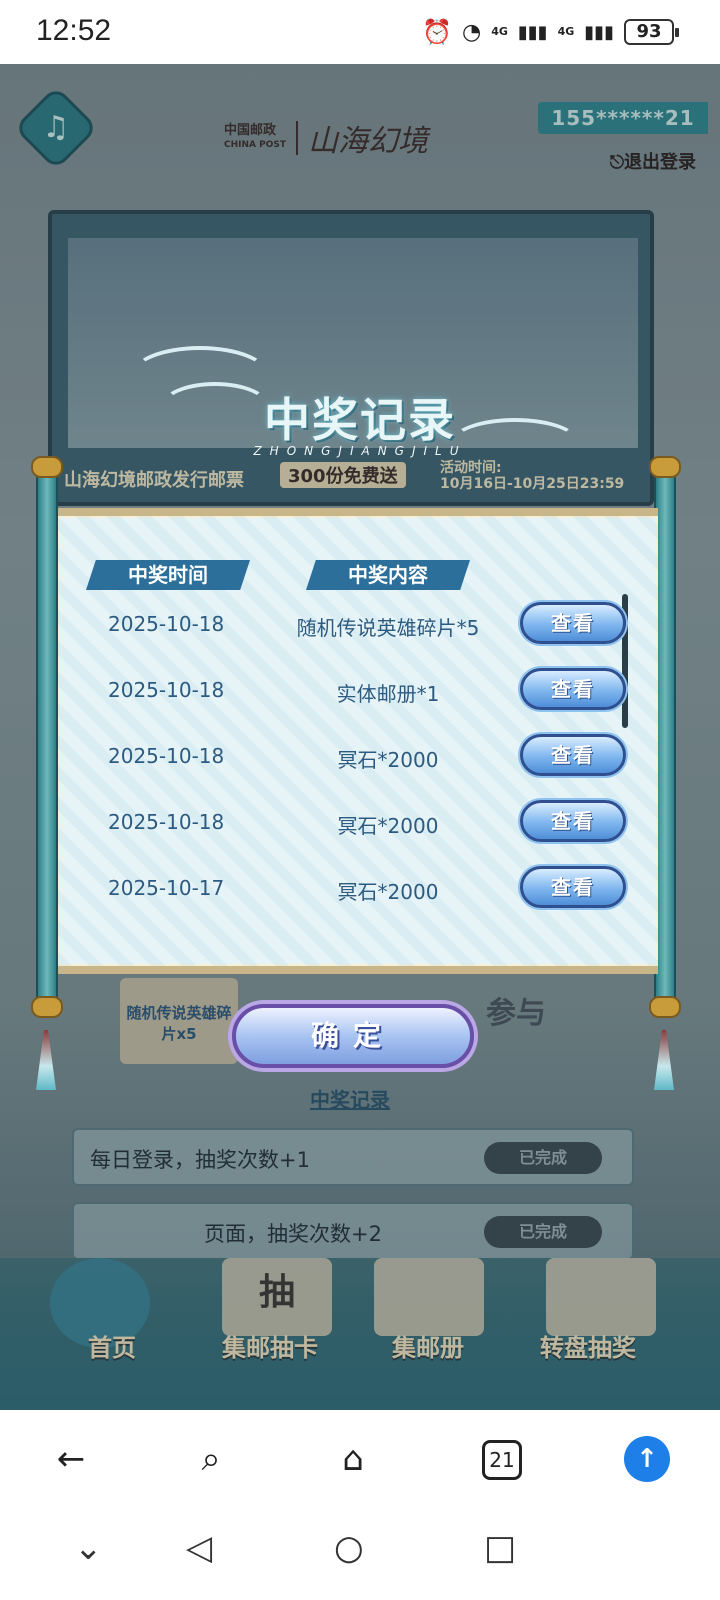  What do you see at coordinates (471, 32) in the screenshot?
I see `wifi-icon: ◔` at bounding box center [471, 32].